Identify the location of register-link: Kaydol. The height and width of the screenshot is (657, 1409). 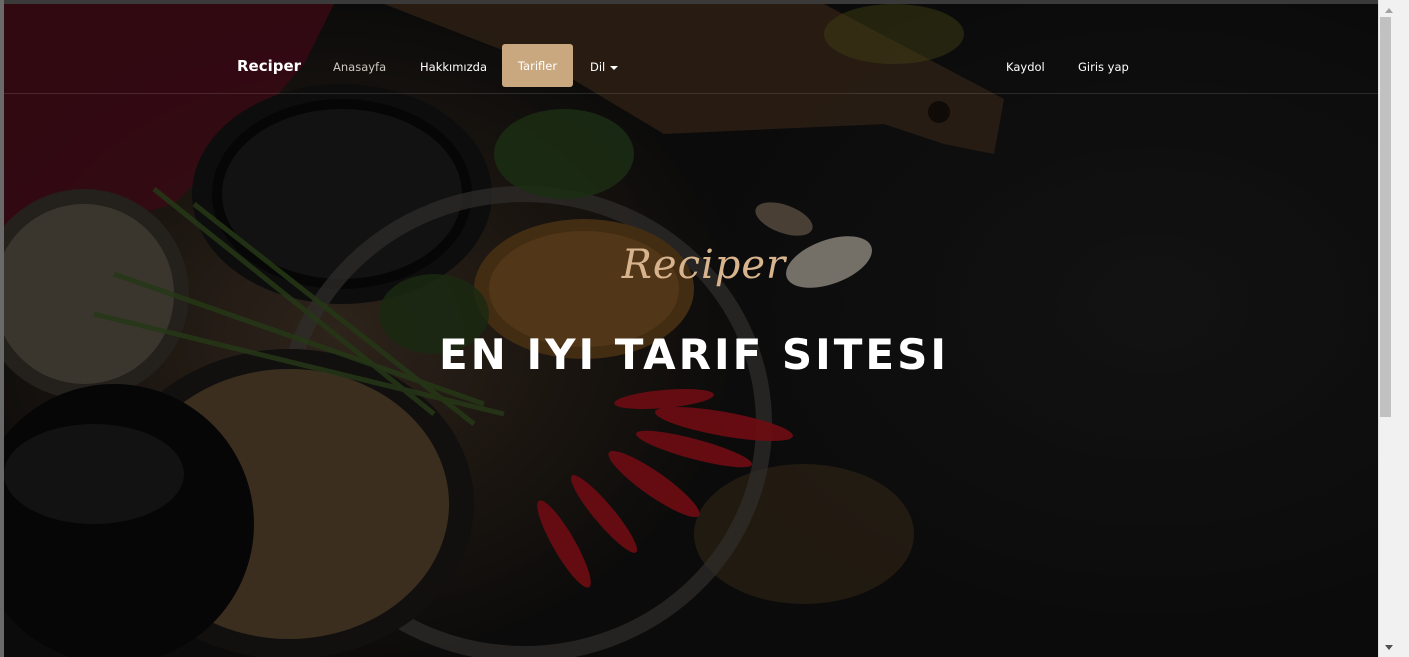
(1025, 67).